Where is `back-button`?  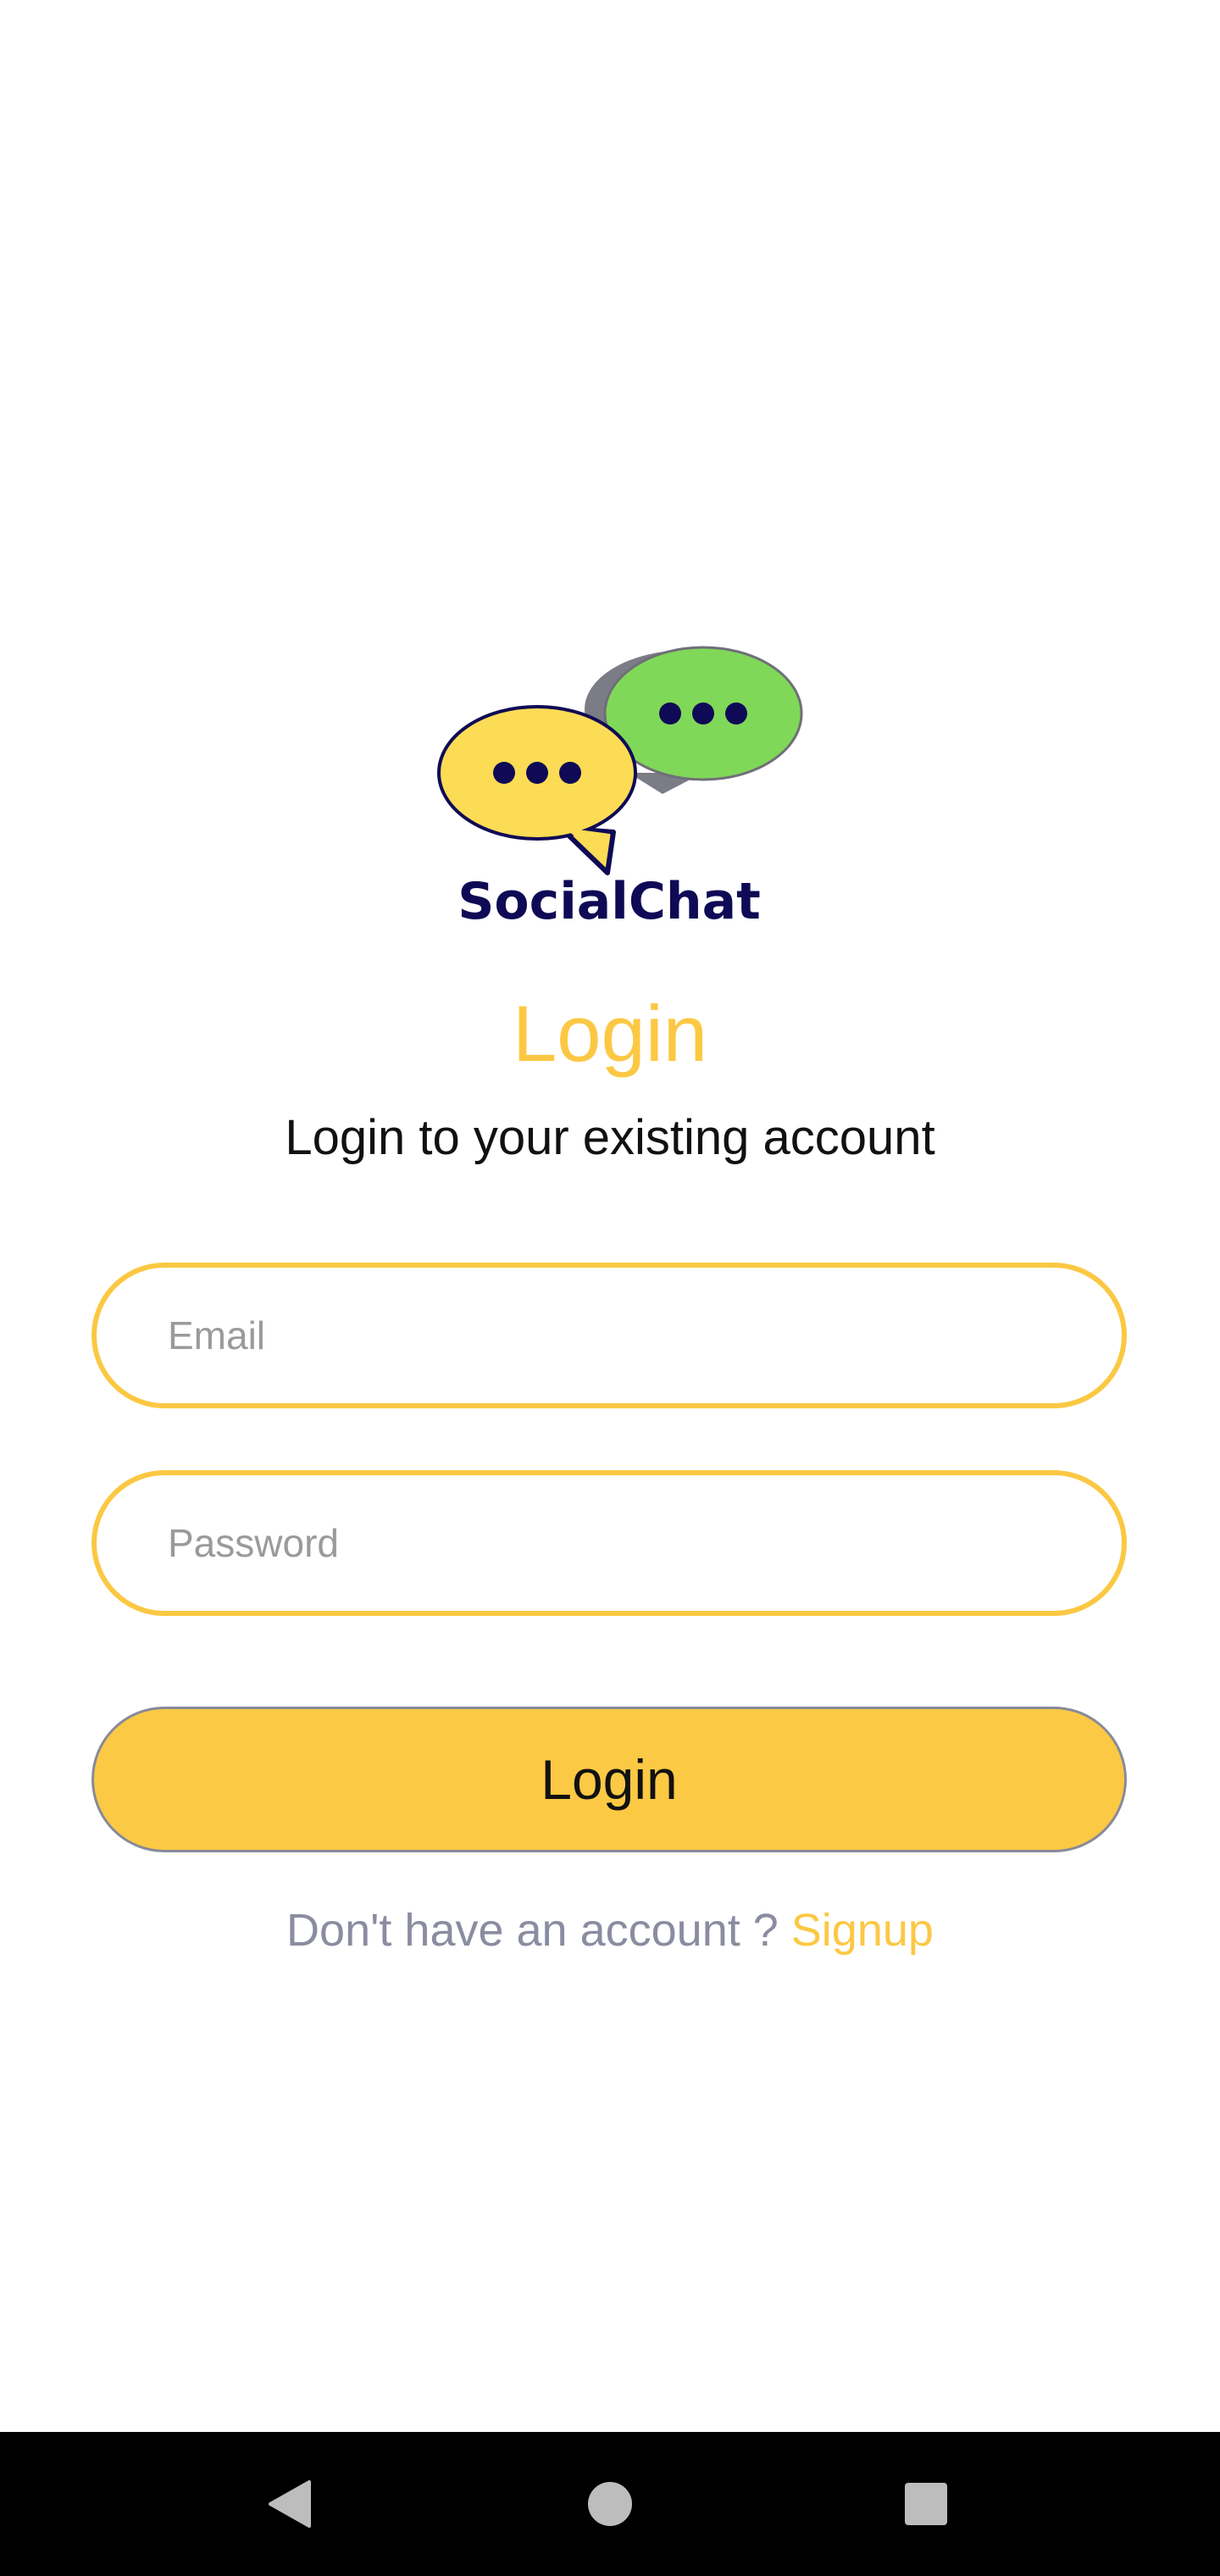
back-button is located at coordinates (290, 2504).